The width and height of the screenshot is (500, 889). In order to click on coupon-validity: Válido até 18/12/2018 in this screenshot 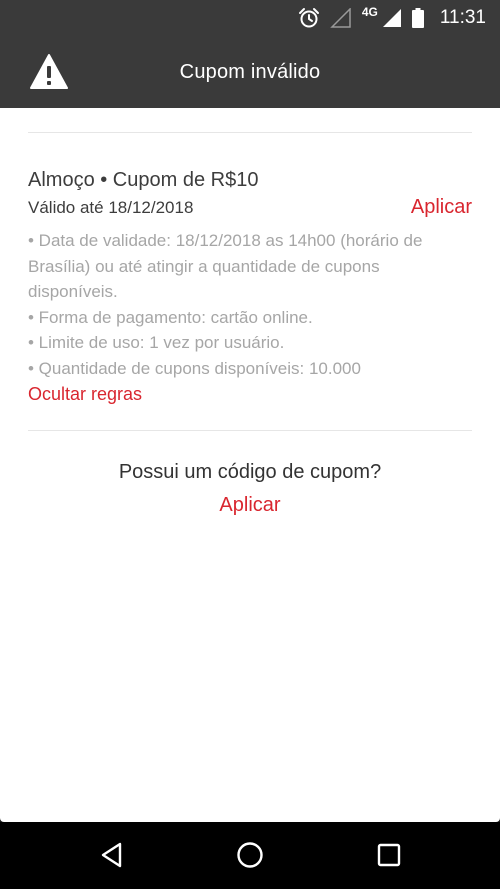, I will do `click(111, 207)`.